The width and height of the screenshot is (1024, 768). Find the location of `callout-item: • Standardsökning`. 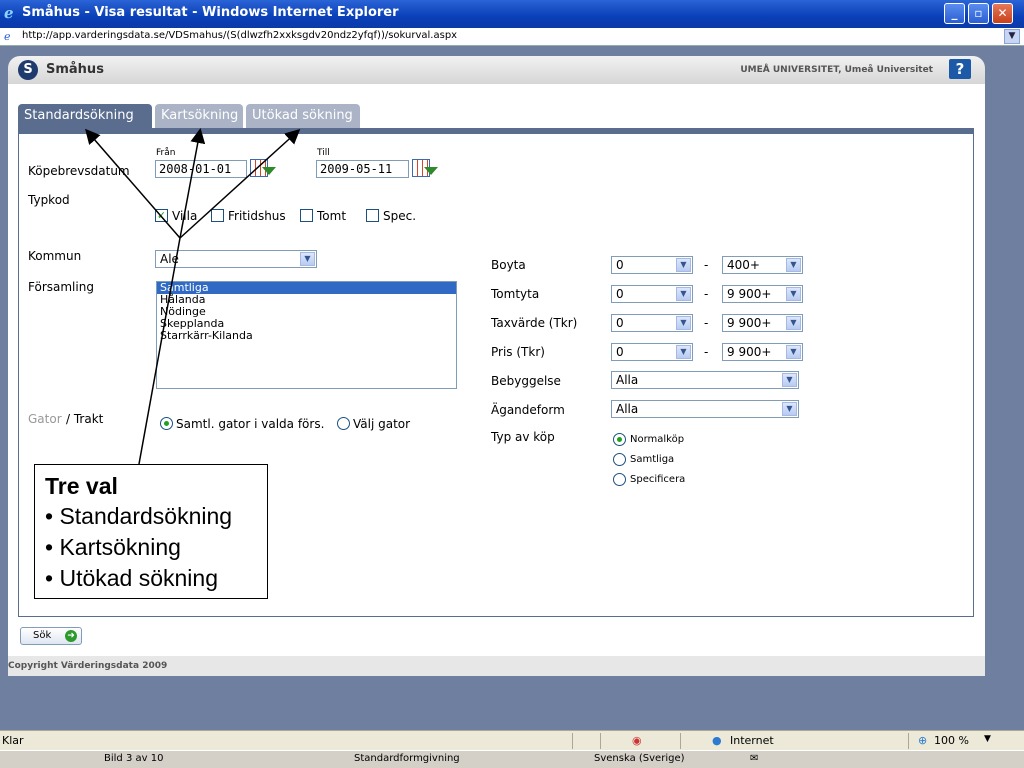

callout-item: • Standardsökning is located at coordinates (138, 516).